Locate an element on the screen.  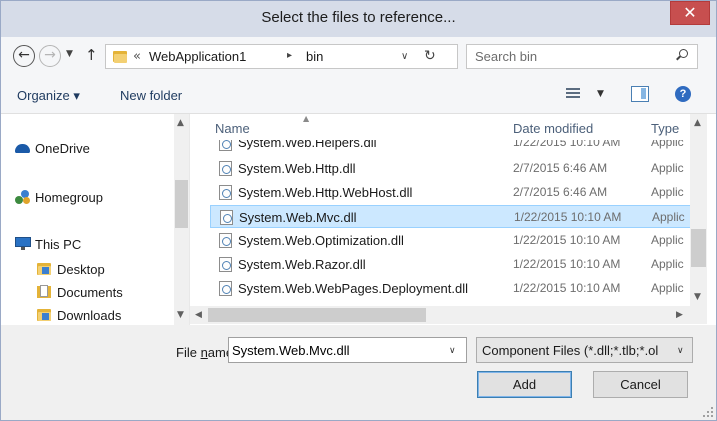
breadcrumb-bin: bin is located at coordinates (314, 56).